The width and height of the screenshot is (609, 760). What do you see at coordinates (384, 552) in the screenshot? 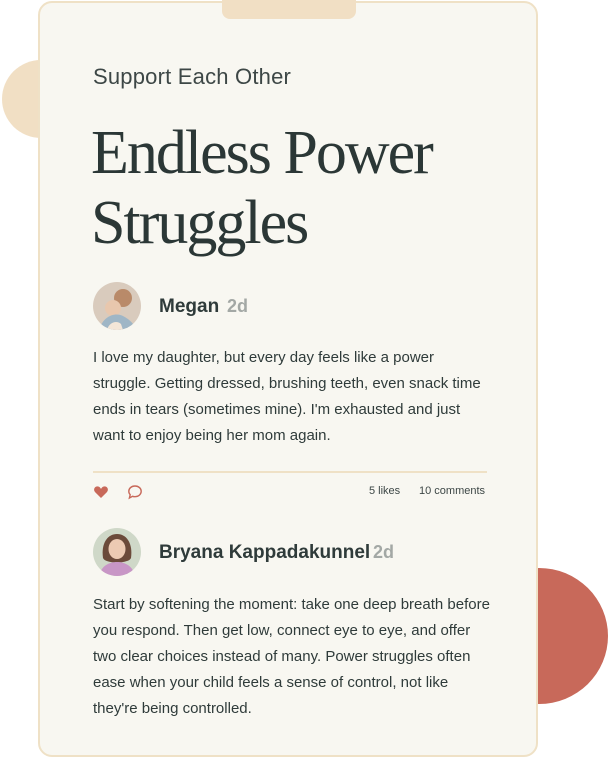
I see `reply-age: 2d` at bounding box center [384, 552].